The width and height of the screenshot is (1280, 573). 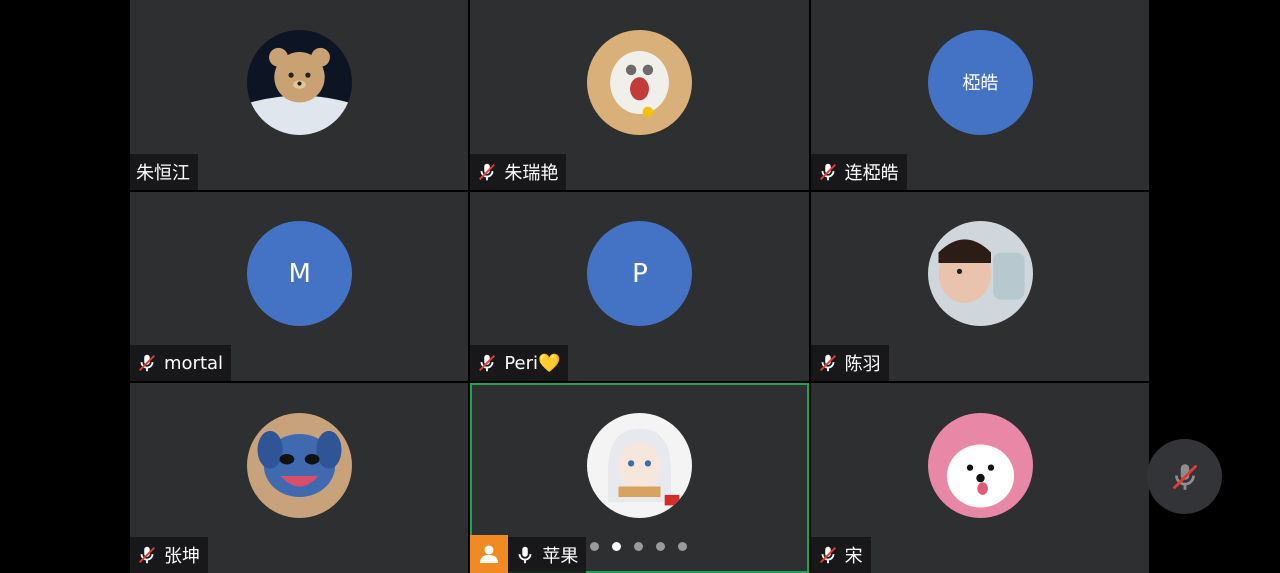 I want to click on name-bar: 朱恒江, so click(x=164, y=171).